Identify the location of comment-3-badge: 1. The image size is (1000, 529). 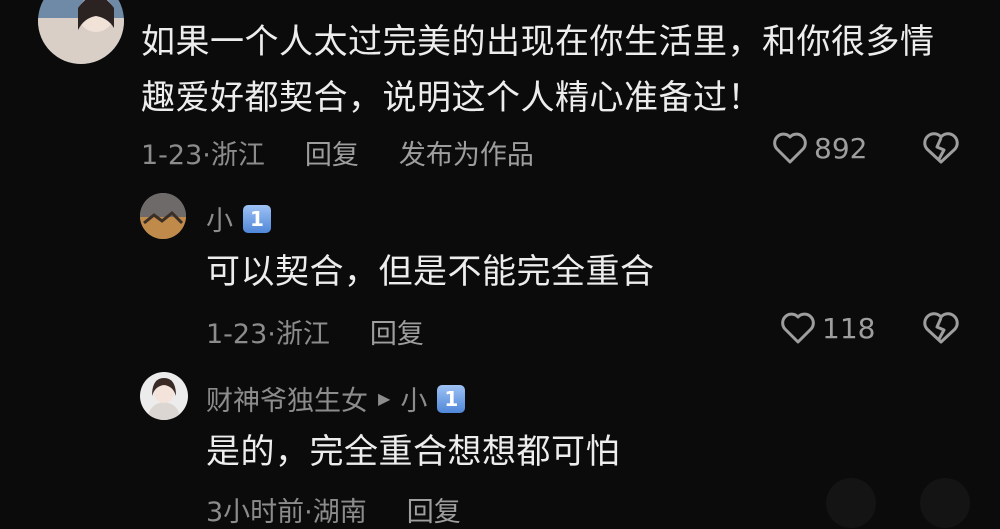
(451, 398).